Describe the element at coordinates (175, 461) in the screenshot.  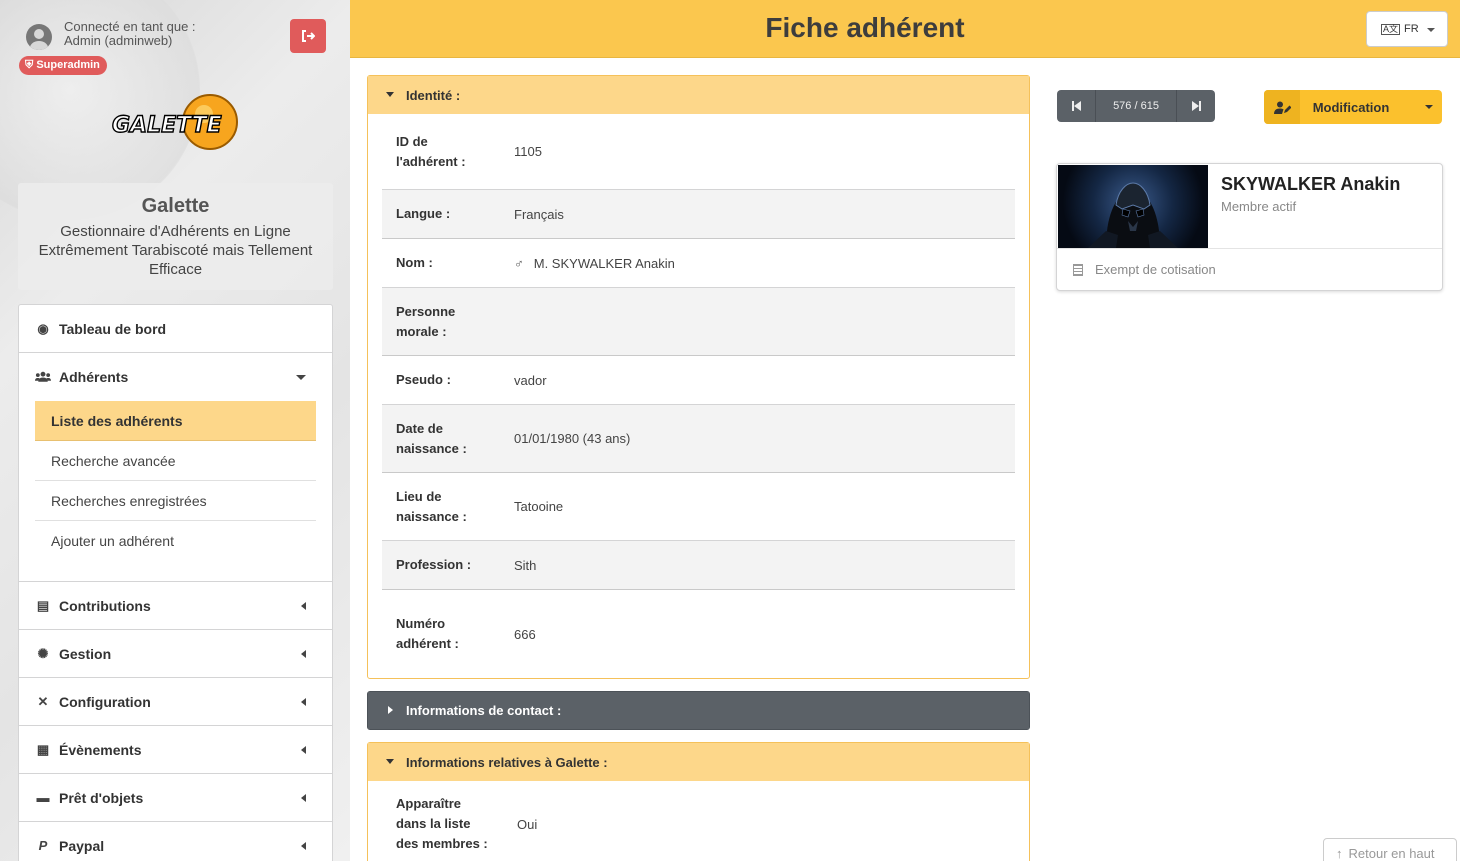
I see `submenu-advanced-search: Recherche avancée` at that location.